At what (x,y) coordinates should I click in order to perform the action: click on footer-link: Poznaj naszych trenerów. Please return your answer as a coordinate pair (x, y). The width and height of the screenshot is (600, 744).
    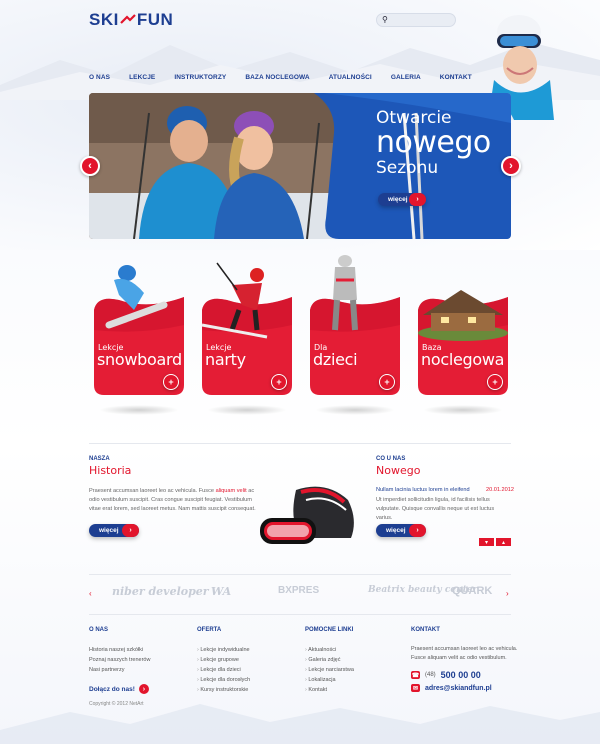
    Looking at the image, I should click on (119, 660).